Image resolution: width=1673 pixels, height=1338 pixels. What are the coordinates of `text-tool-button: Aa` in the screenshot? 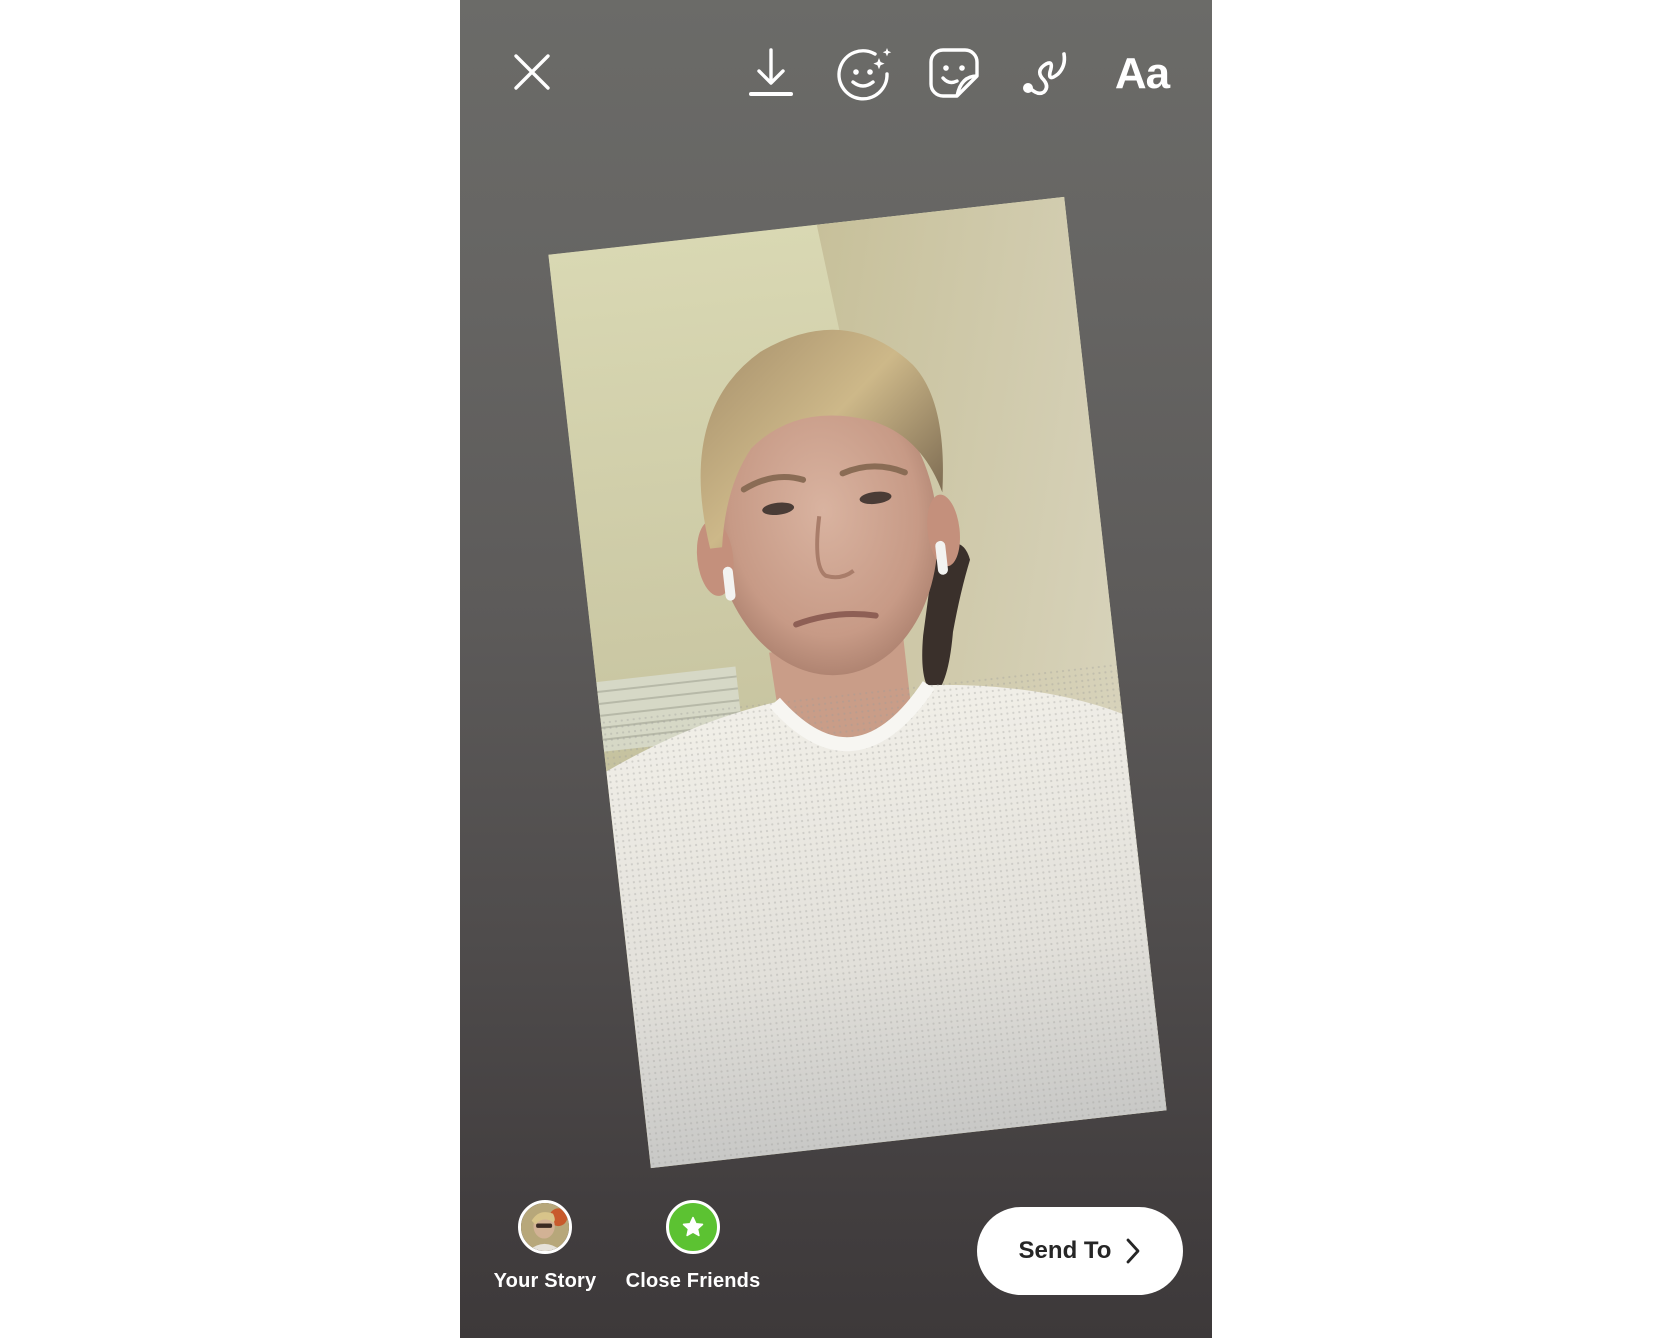 It's located at (1142, 74).